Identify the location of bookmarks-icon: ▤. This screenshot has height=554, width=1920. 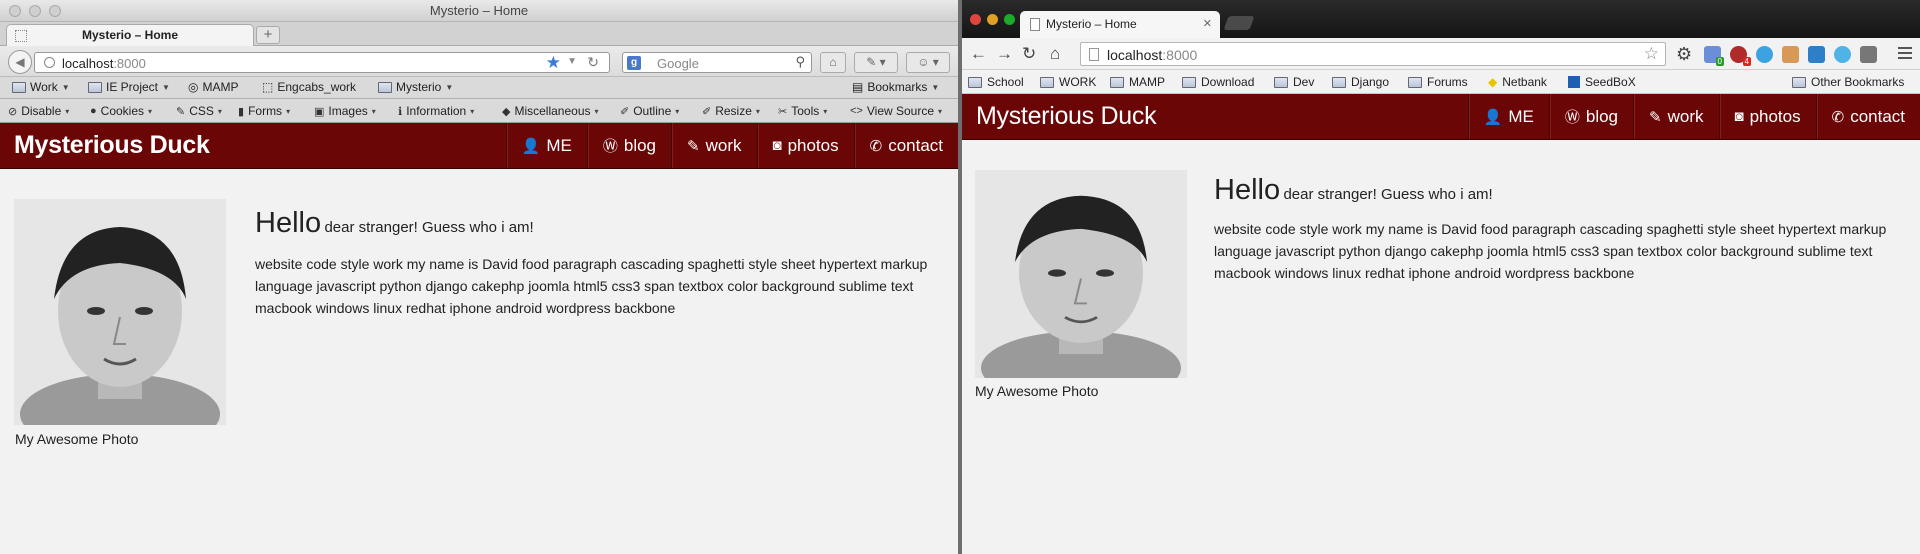
(858, 87).